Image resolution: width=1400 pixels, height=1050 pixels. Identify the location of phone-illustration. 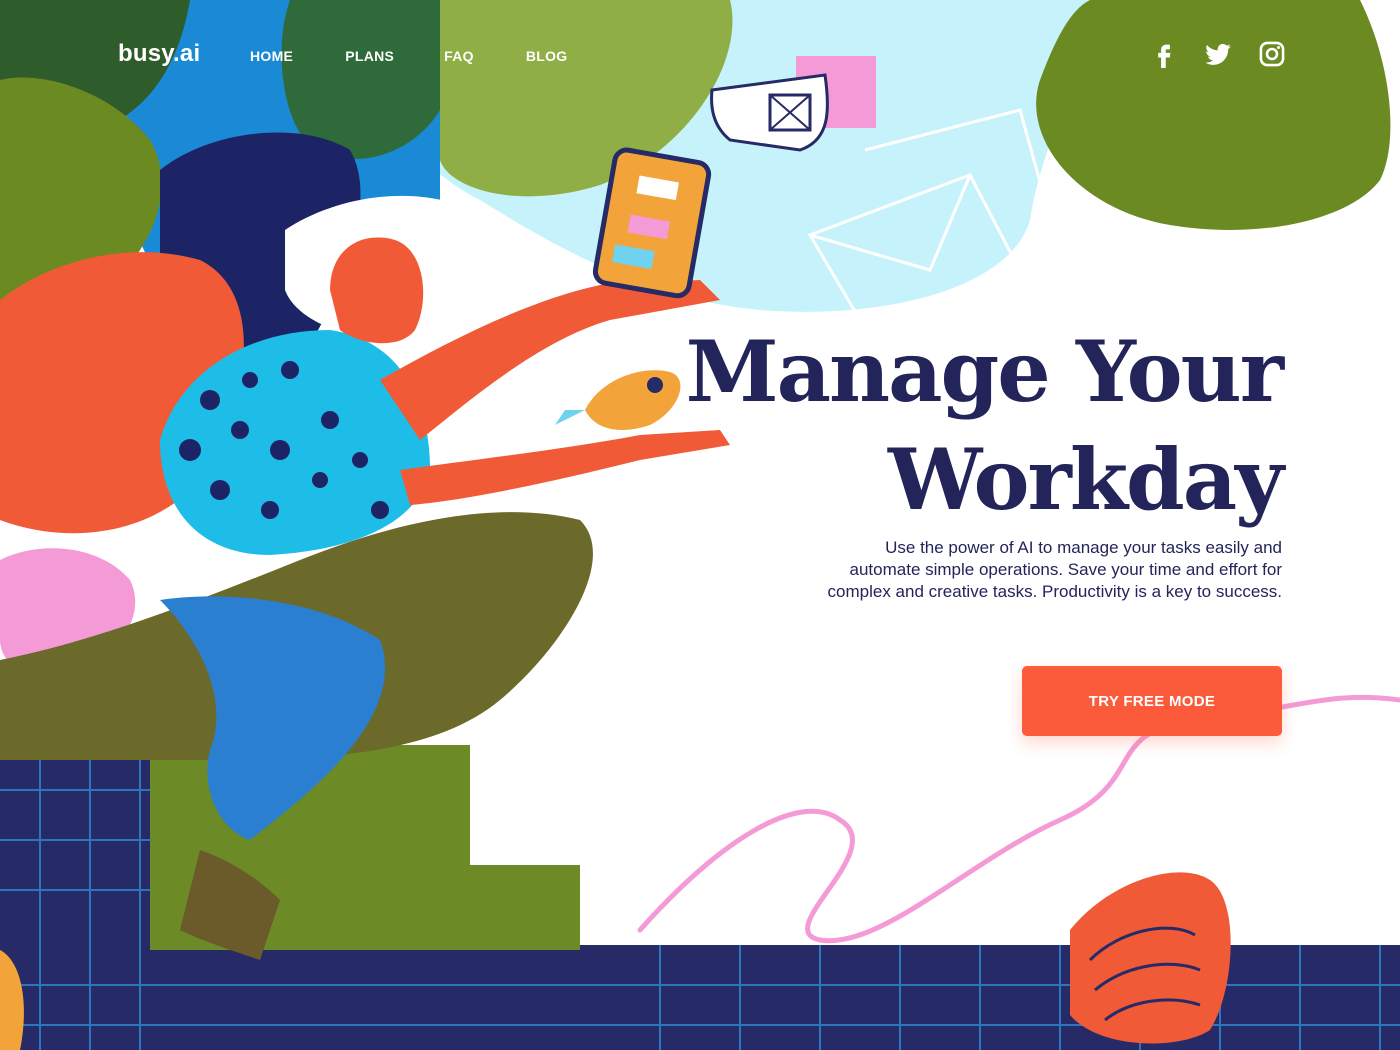
(652, 223).